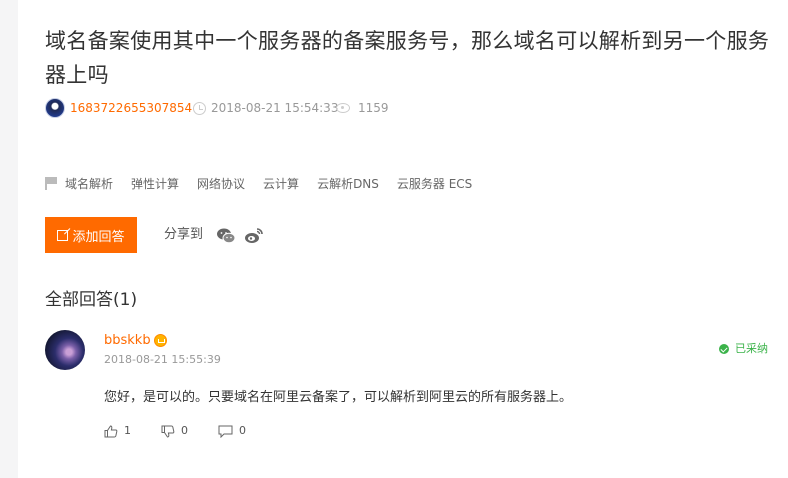 The width and height of the screenshot is (788, 478). Describe the element at coordinates (127, 430) in the screenshot. I see `like-count: 1` at that location.